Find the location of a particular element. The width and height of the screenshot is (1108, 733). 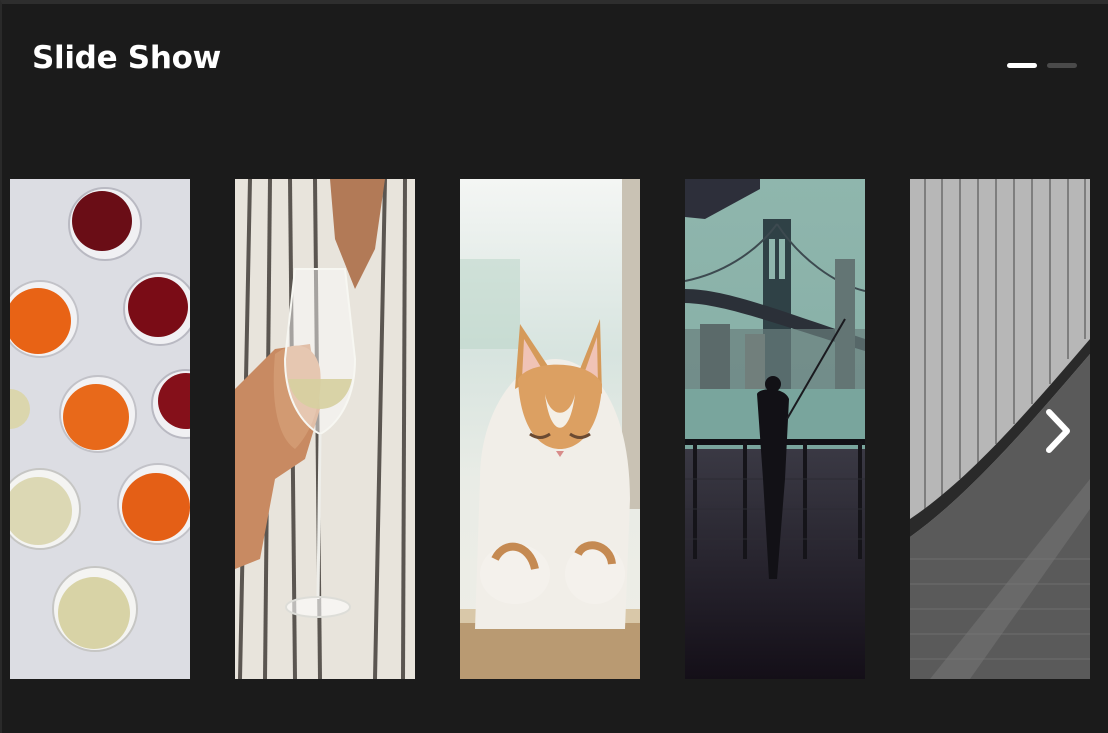

slide-sleeping-cat is located at coordinates (550, 429).